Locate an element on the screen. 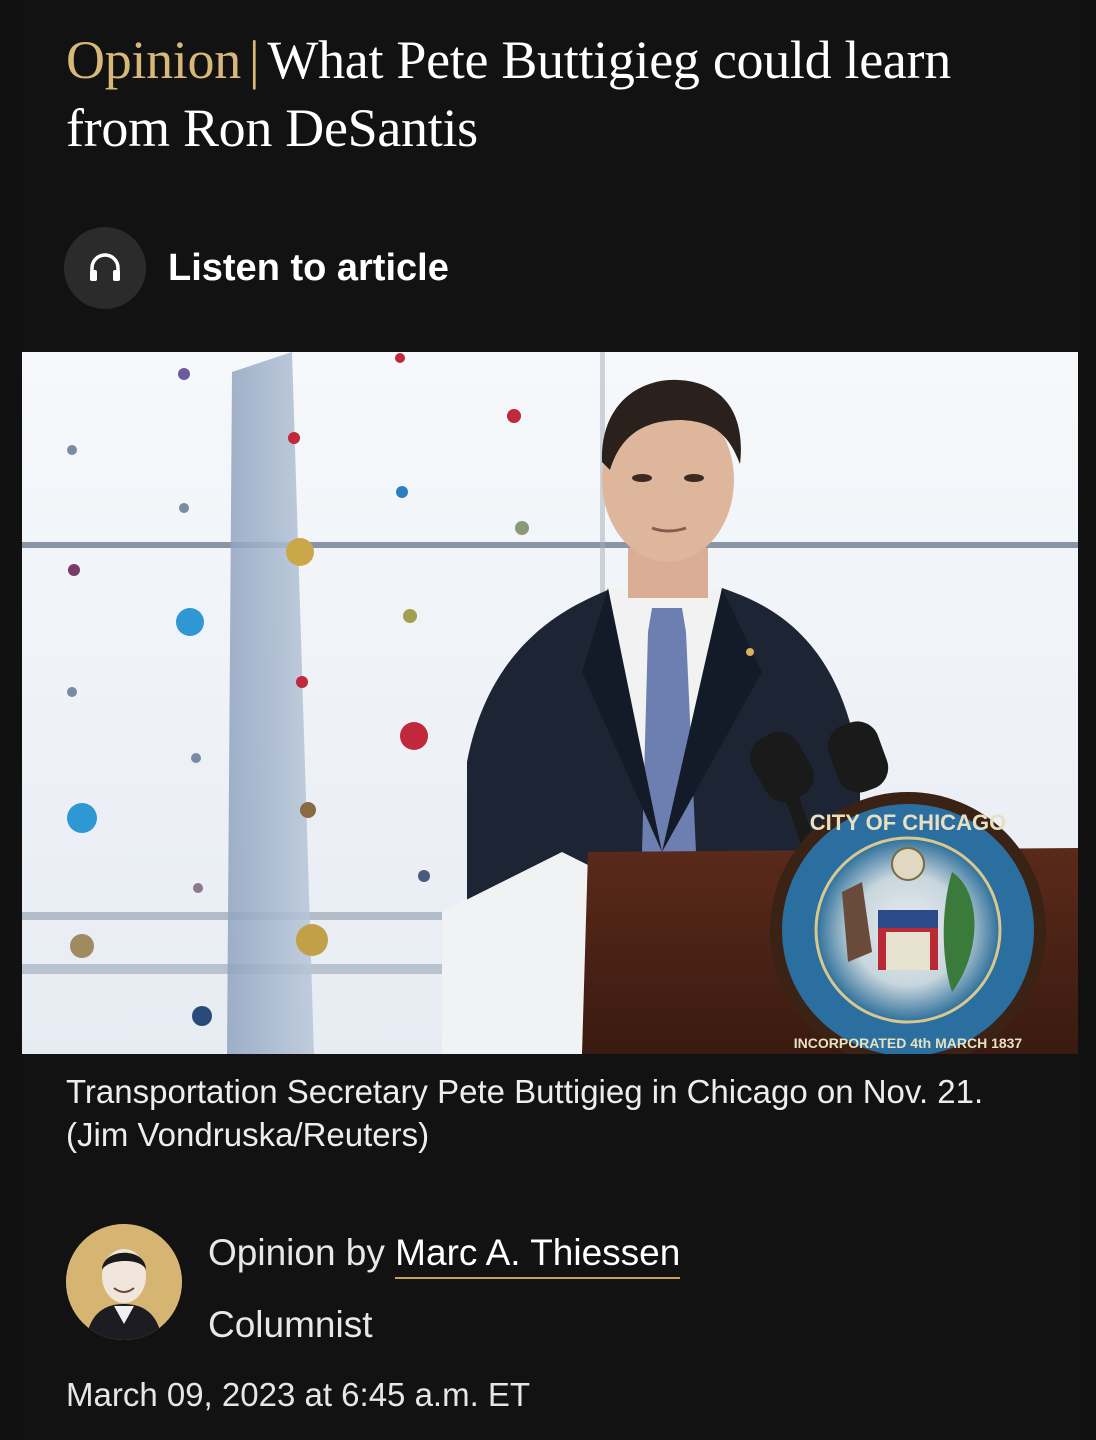 This screenshot has height=1440, width=1096. byline-prefix: Opinion by is located at coordinates (296, 1252).